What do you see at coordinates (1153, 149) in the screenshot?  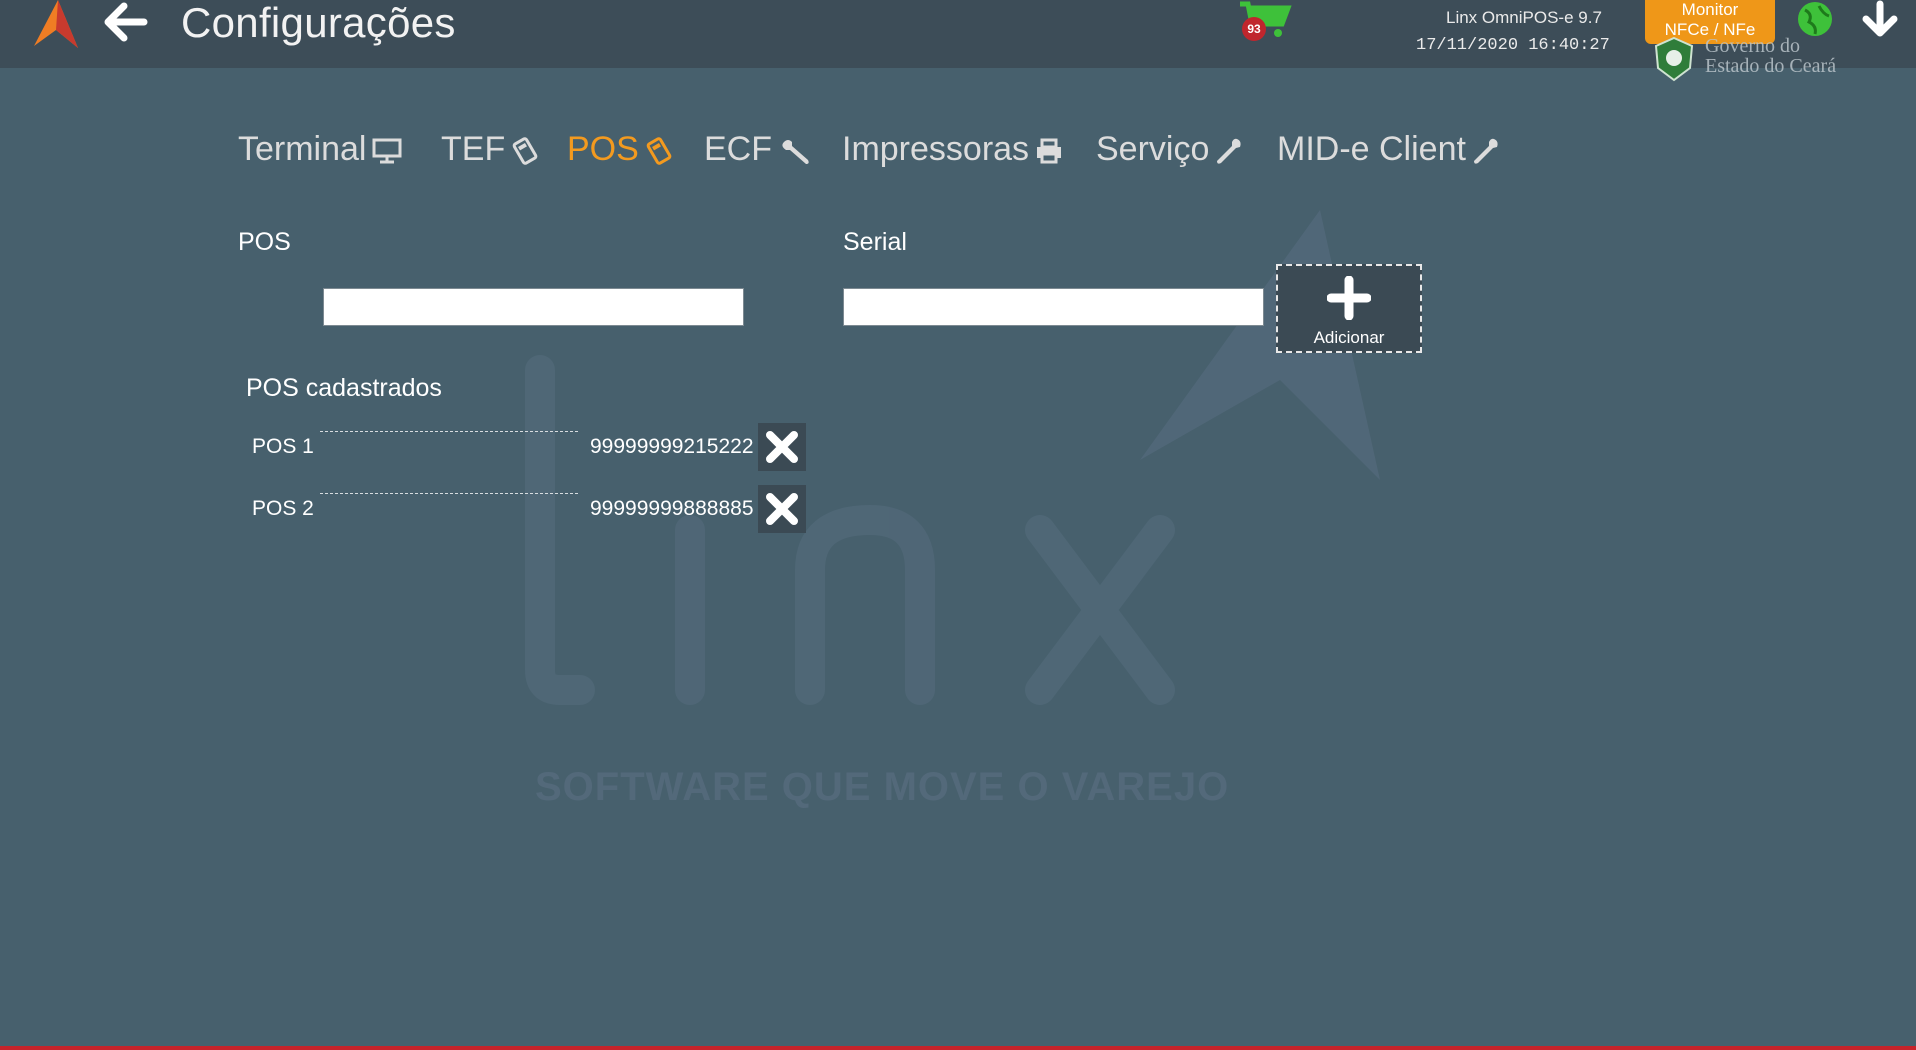 I see `tab-label: Serviço` at bounding box center [1153, 149].